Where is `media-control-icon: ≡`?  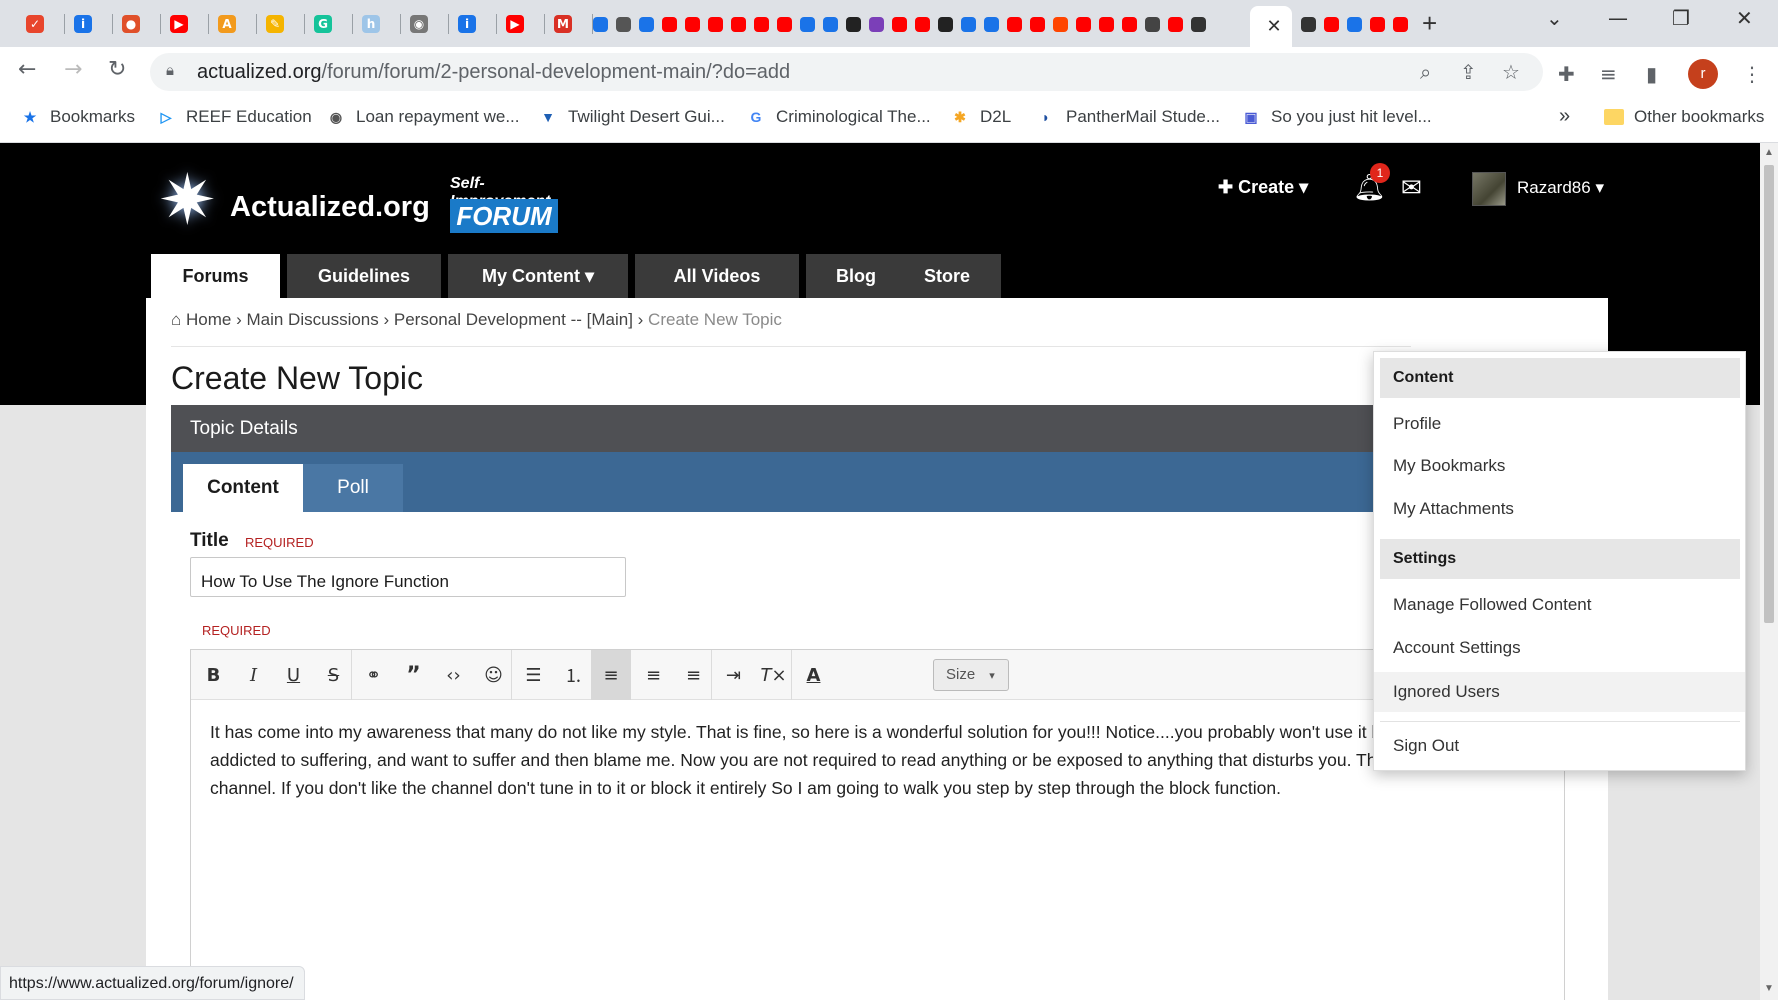
media-control-icon: ≡ is located at coordinates (1608, 74).